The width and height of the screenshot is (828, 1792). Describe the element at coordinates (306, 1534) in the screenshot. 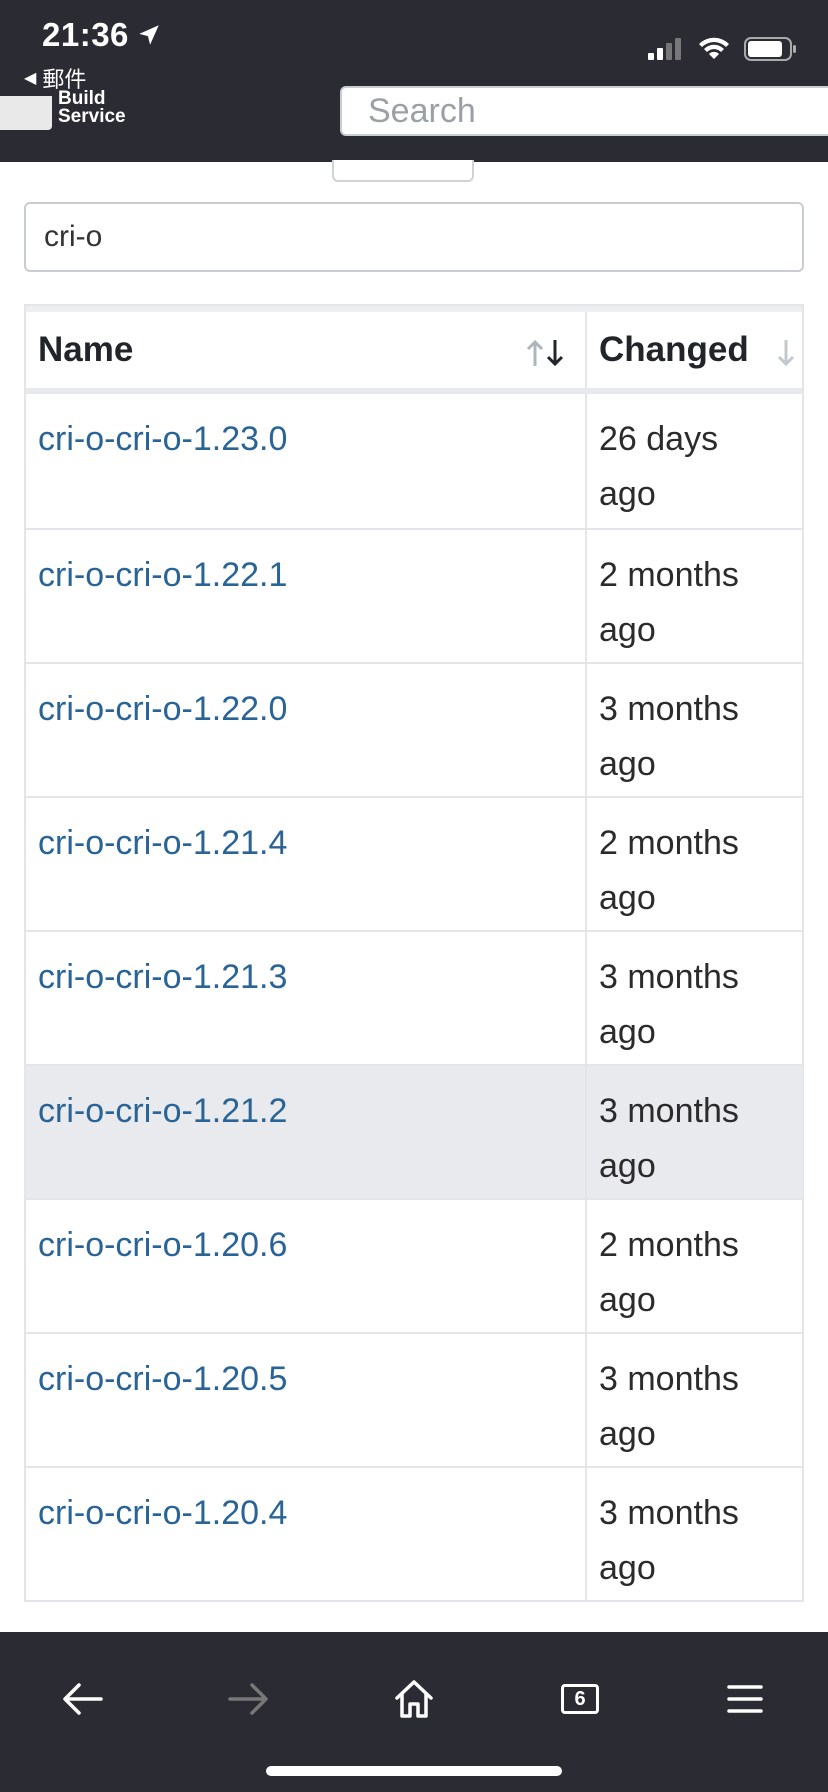

I see `package-link: cri-o-cri-o-1.20.4` at that location.